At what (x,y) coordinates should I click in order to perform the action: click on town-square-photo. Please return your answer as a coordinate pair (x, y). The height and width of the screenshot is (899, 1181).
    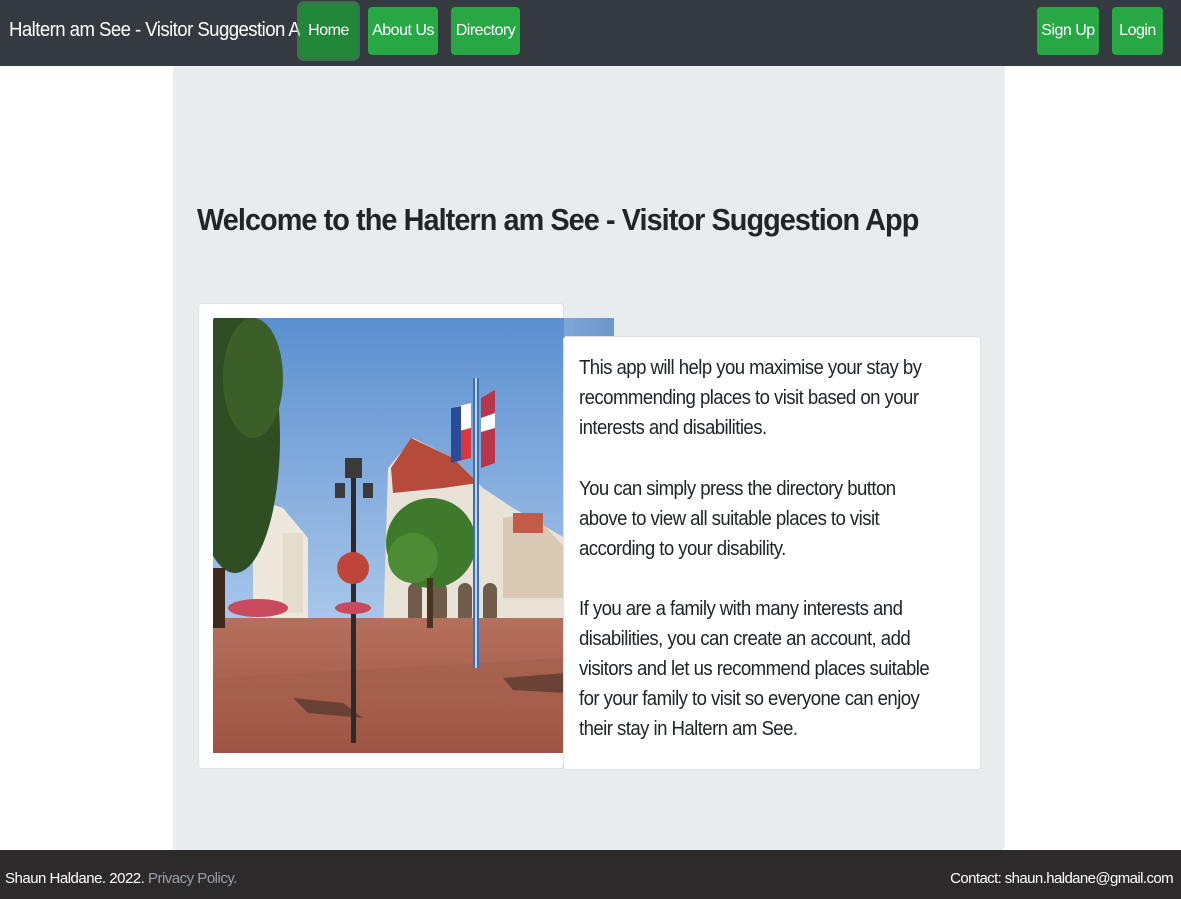
    Looking at the image, I should click on (389, 535).